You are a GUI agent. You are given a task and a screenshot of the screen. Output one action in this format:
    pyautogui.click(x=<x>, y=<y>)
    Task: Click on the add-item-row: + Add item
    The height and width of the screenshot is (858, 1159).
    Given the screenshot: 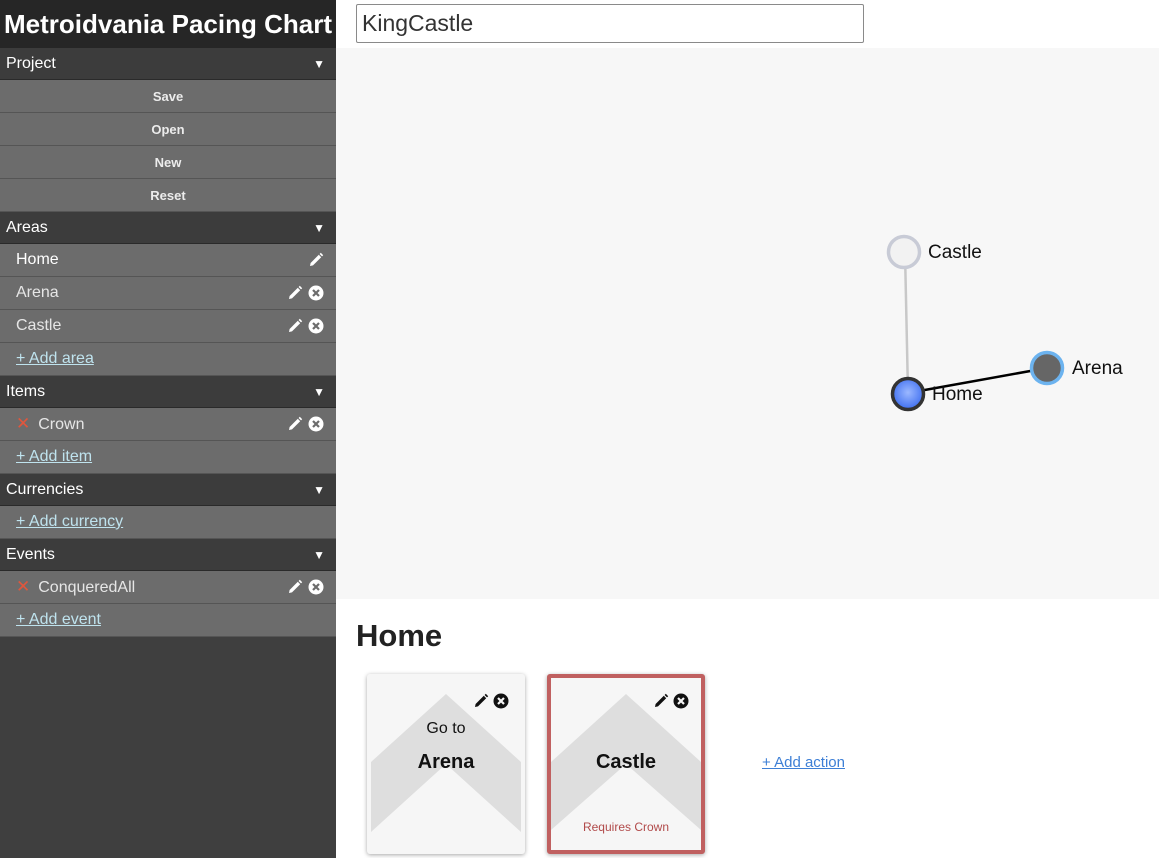 What is the action you would take?
    pyautogui.click(x=168, y=457)
    